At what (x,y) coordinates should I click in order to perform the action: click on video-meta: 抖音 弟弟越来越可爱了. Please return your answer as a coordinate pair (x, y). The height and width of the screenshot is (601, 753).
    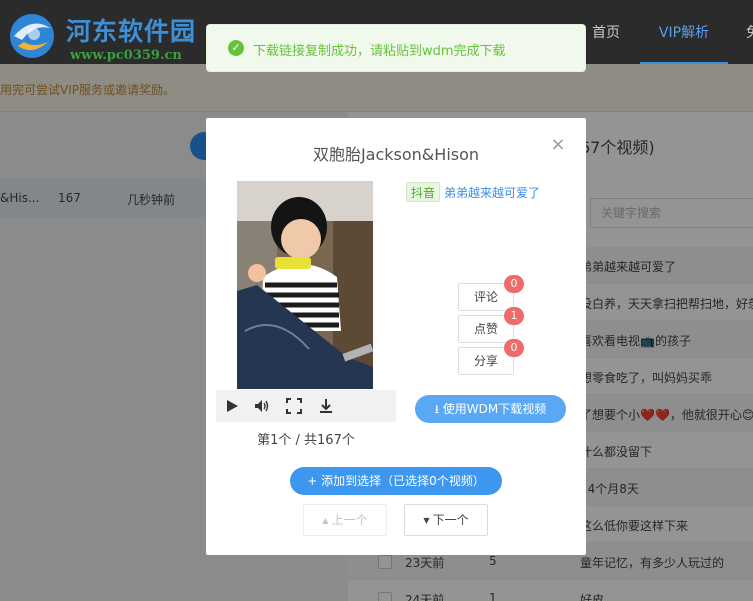
    Looking at the image, I should click on (473, 192).